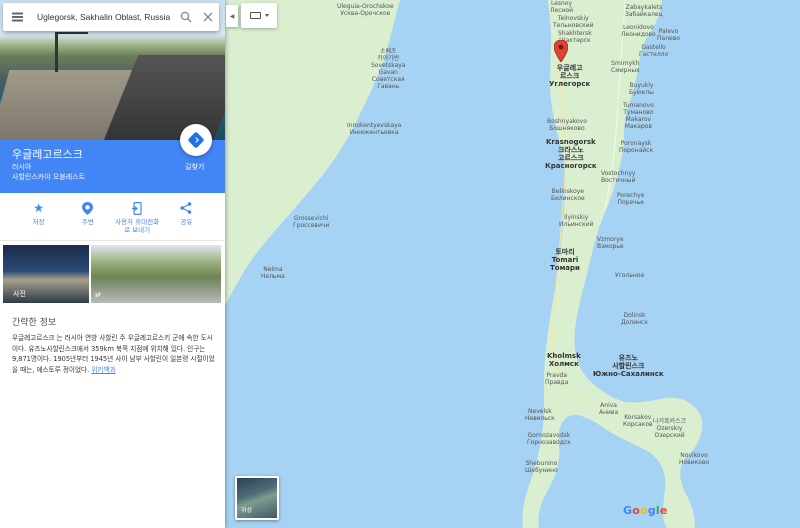 The height and width of the screenshot is (528, 800). I want to click on label-nelma: Nelma Нельма, so click(273, 273).